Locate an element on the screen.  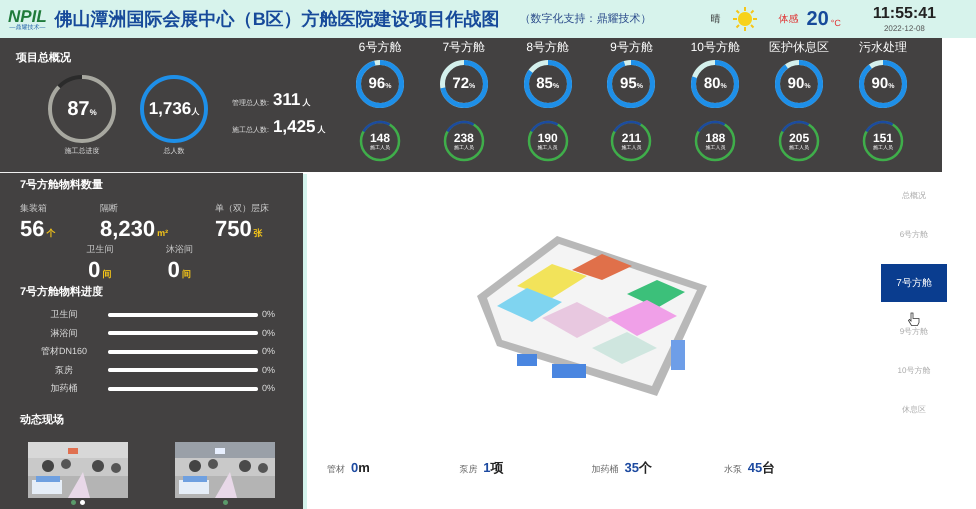
page-title: 佛山潭洲国际会展中心（B区）方舱医院建设项目作战图 is located at coordinates (277, 19).